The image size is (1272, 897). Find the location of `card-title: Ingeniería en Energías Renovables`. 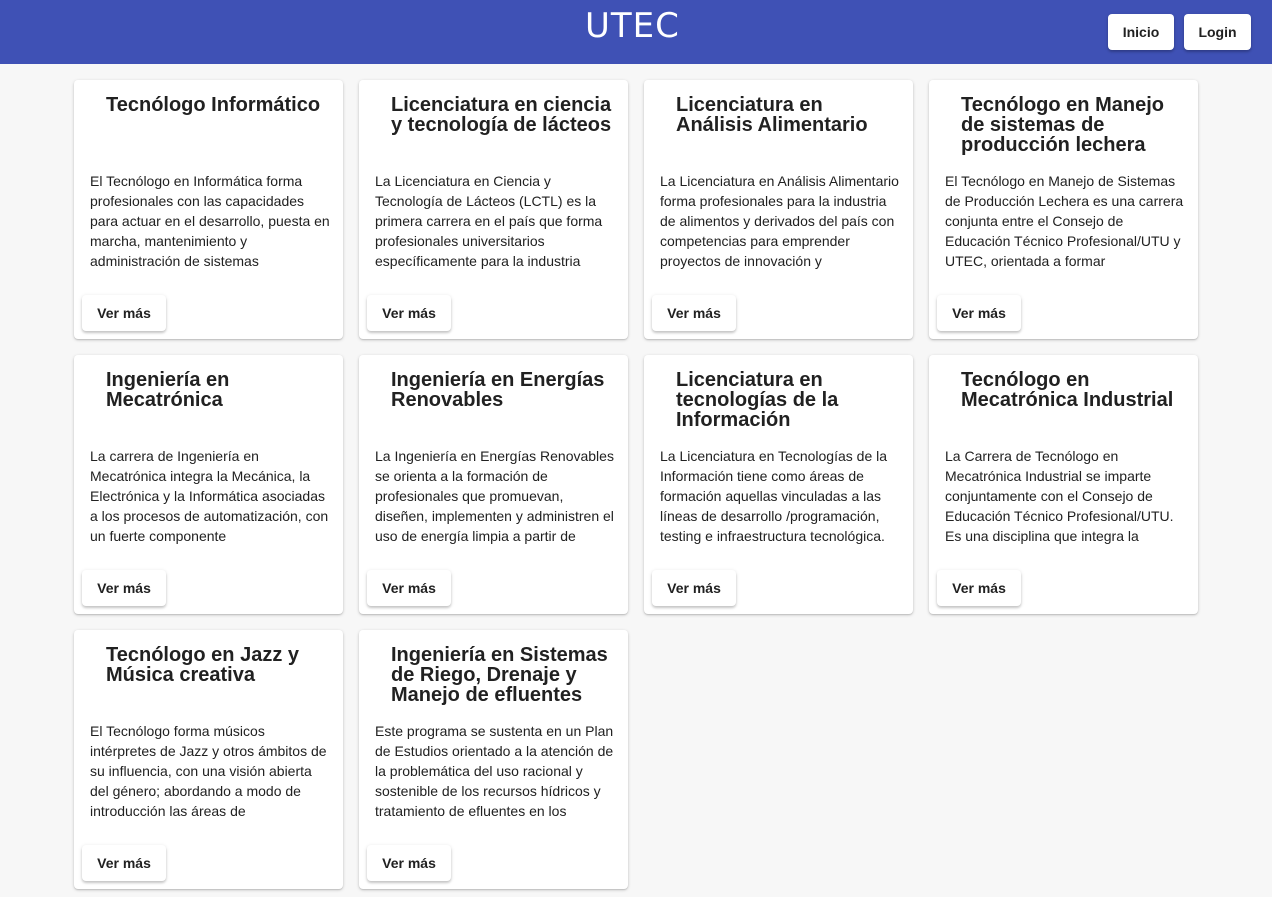

card-title: Ingeniería en Energías Renovables is located at coordinates (498, 390).